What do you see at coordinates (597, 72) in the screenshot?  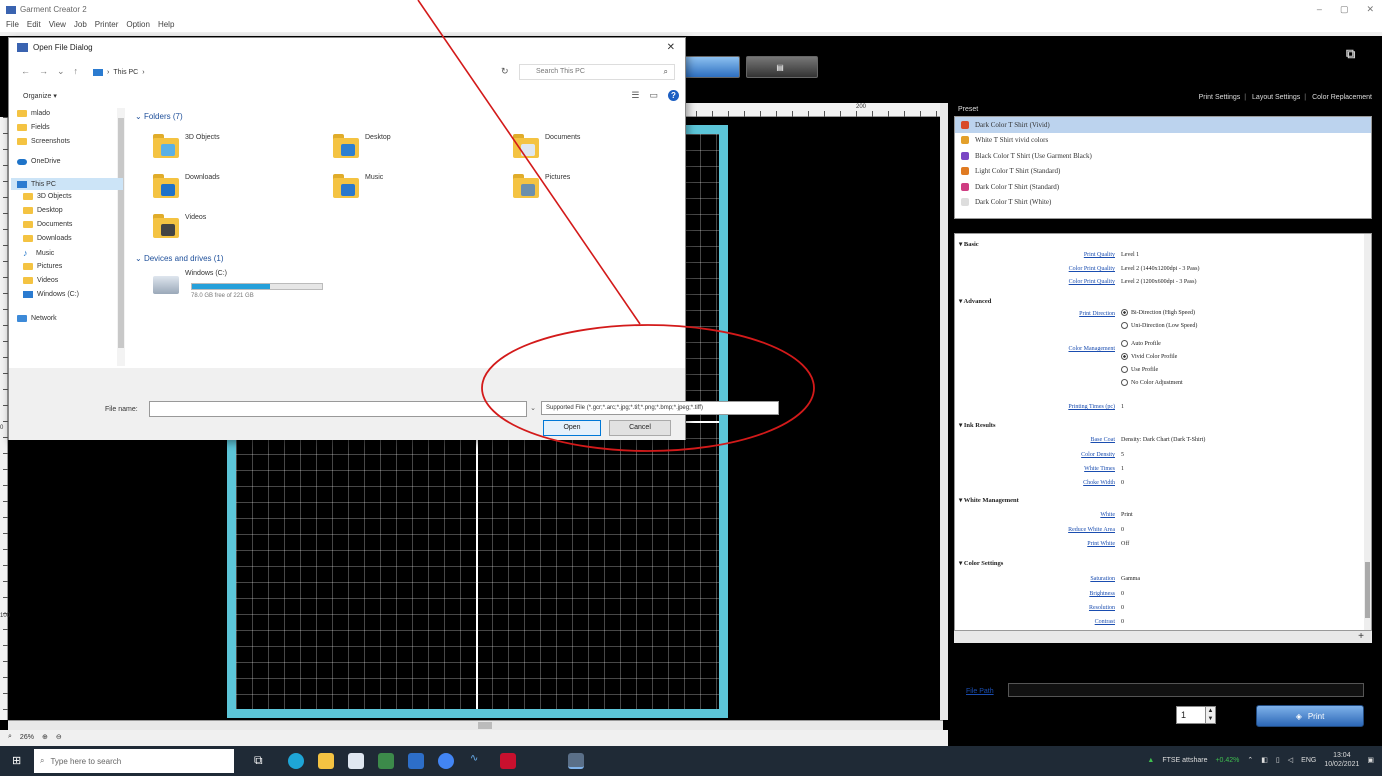 I see `search-input: Search This PC ⌕` at bounding box center [597, 72].